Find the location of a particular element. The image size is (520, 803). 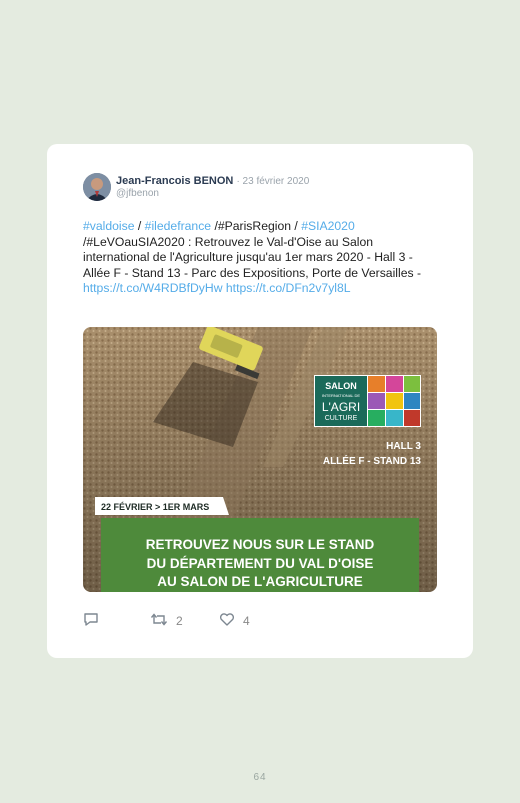

logo-text-international: INTERNATIONAL DE is located at coordinates (341, 395).